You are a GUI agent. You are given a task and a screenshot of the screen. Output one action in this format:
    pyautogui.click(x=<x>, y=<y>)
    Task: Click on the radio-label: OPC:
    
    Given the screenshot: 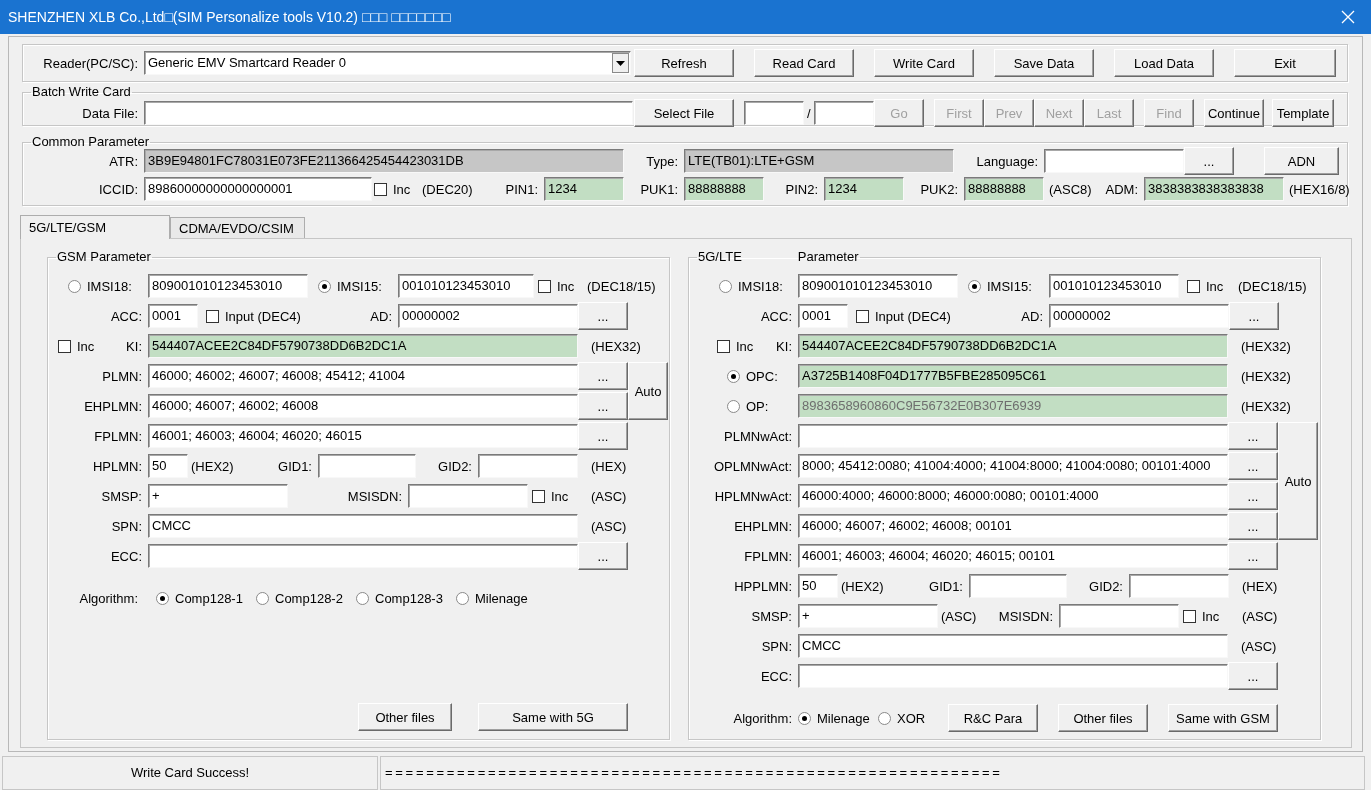 What is the action you would take?
    pyautogui.click(x=762, y=376)
    